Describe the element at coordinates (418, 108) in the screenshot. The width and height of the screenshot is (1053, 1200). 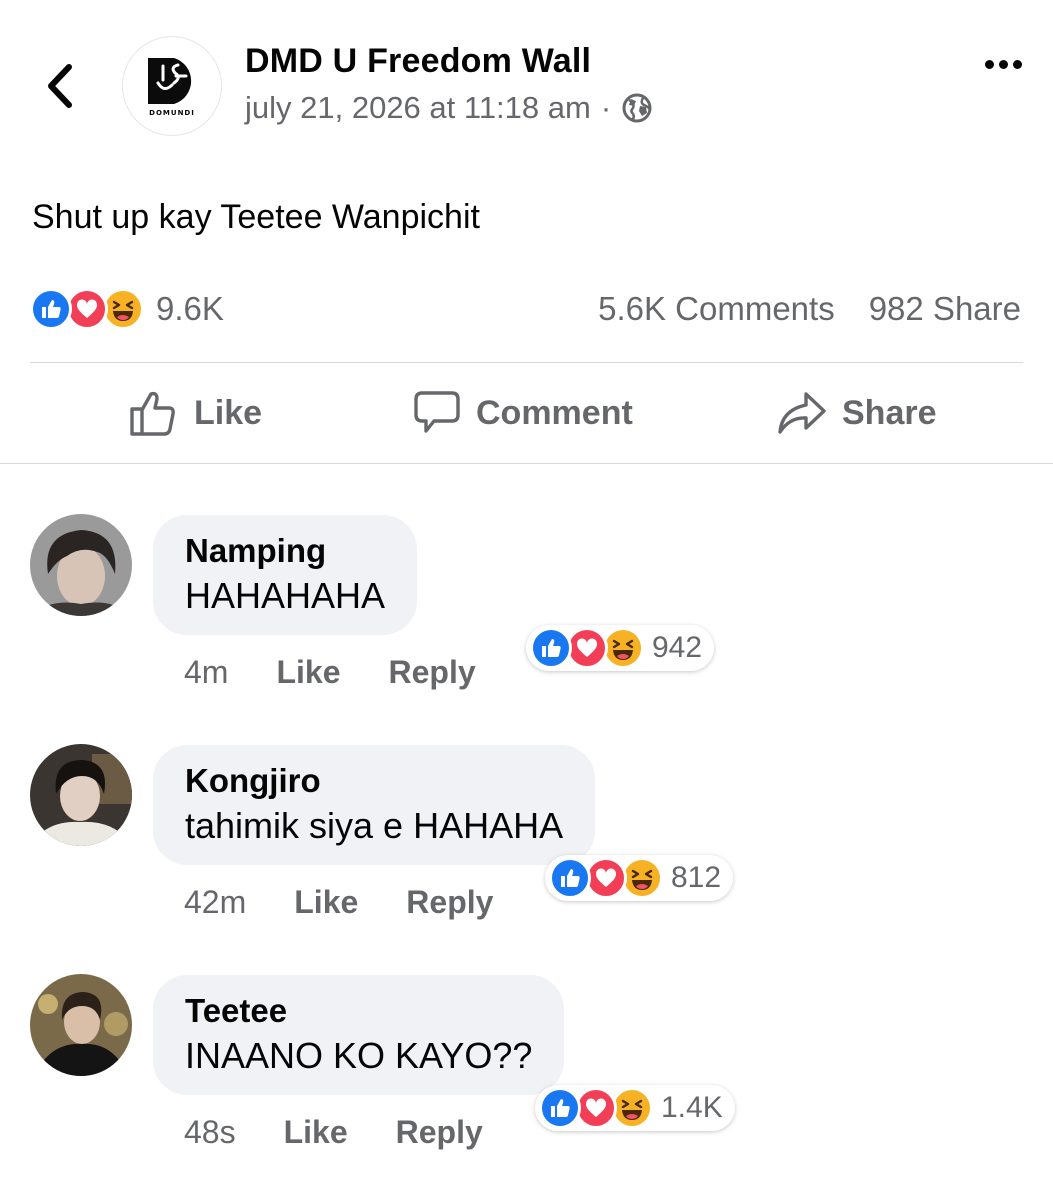
I see `post-timestamp: july 21, 2026 at 11:18 am` at that location.